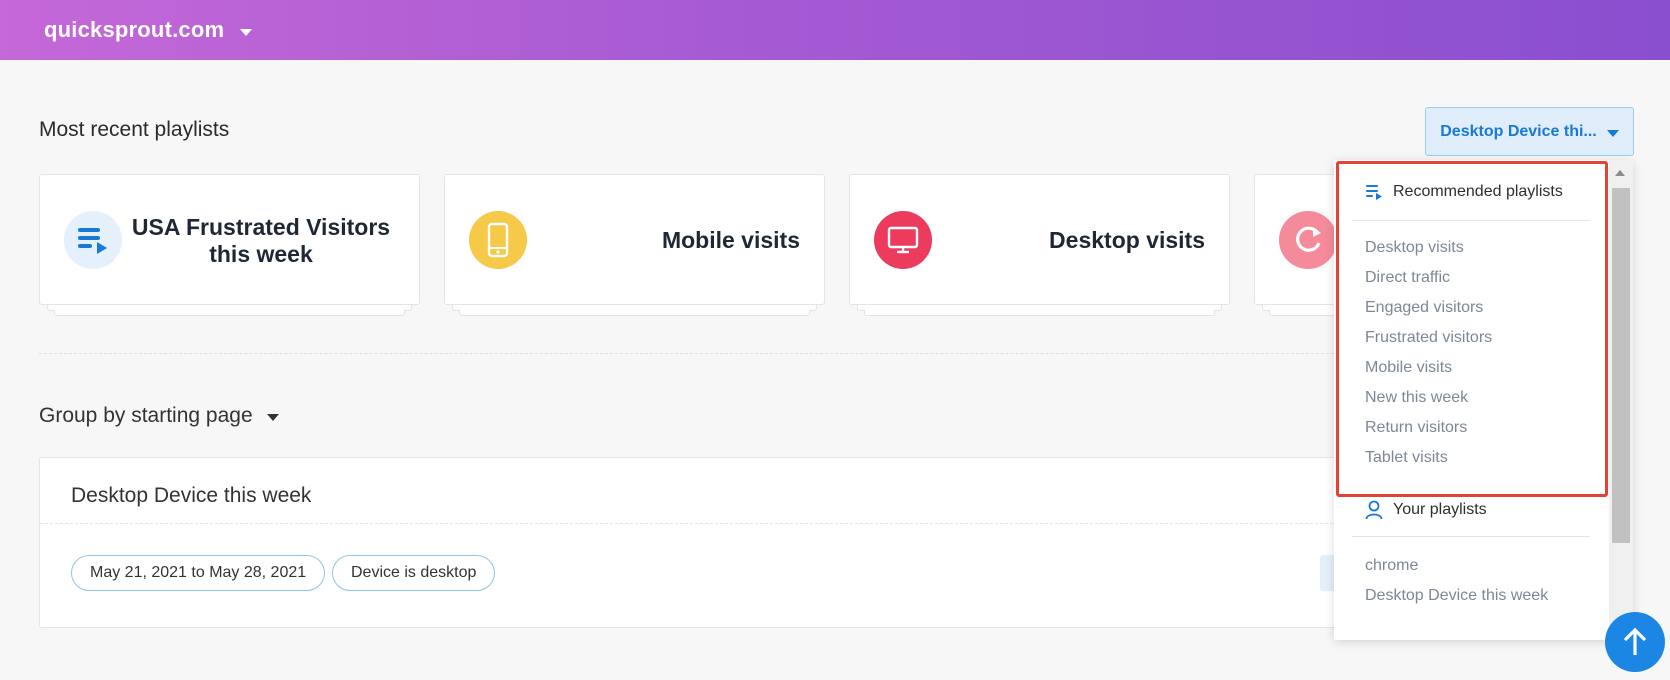 The width and height of the screenshot is (1670, 680). What do you see at coordinates (1308, 240) in the screenshot?
I see `refresh-icon` at bounding box center [1308, 240].